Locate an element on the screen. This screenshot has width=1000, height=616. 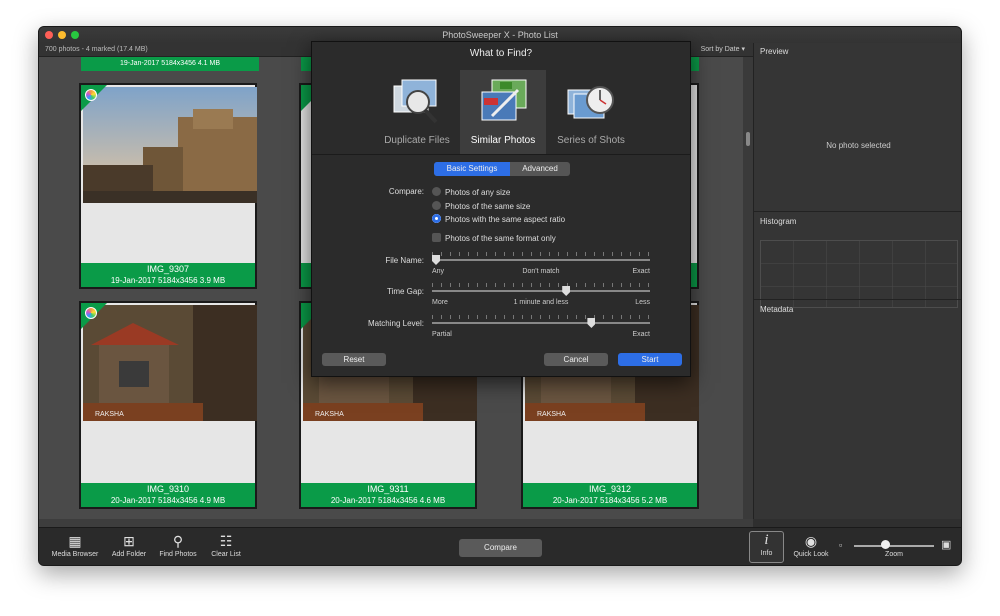
photo-details: 20-Jan-2017 5184x3456 4.6 MB is located at coordinates (388, 500).